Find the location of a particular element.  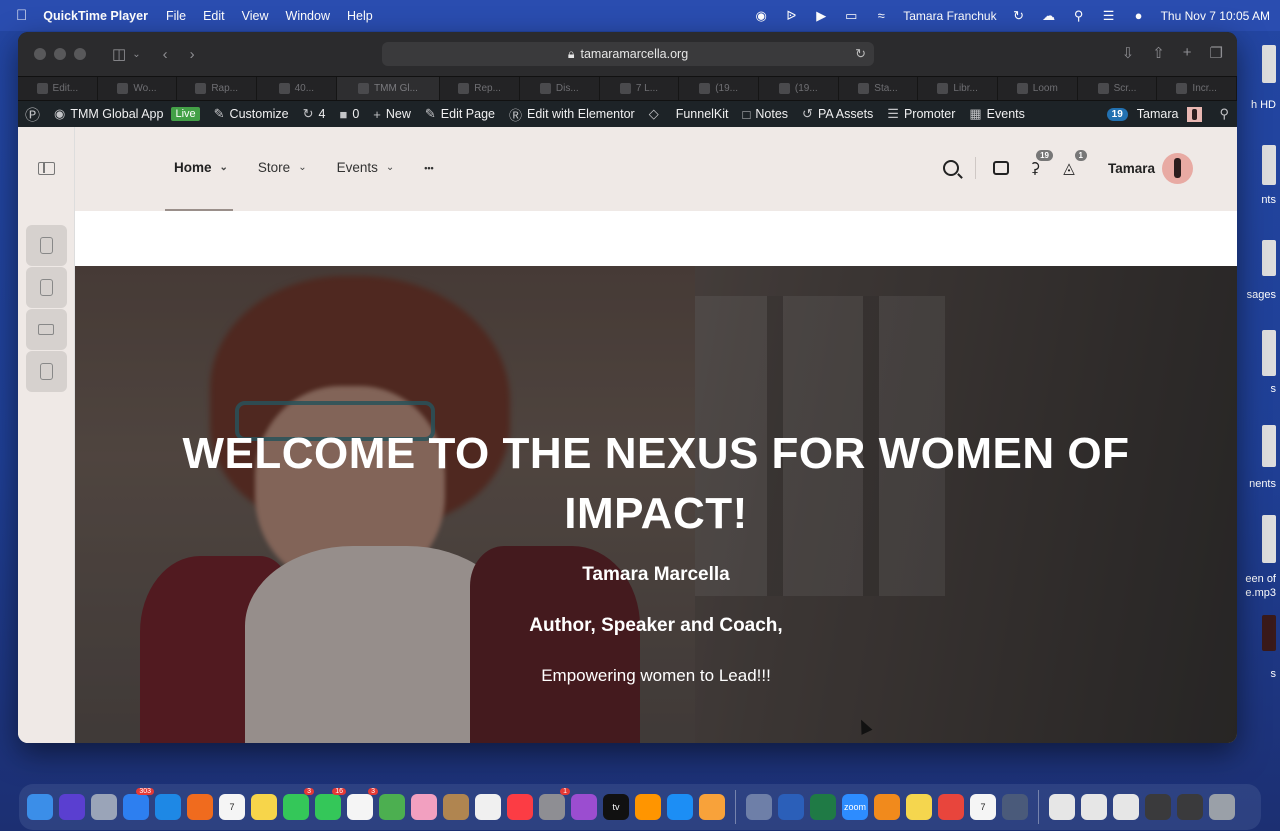

dock-icon-pages is located at coordinates (712, 807).